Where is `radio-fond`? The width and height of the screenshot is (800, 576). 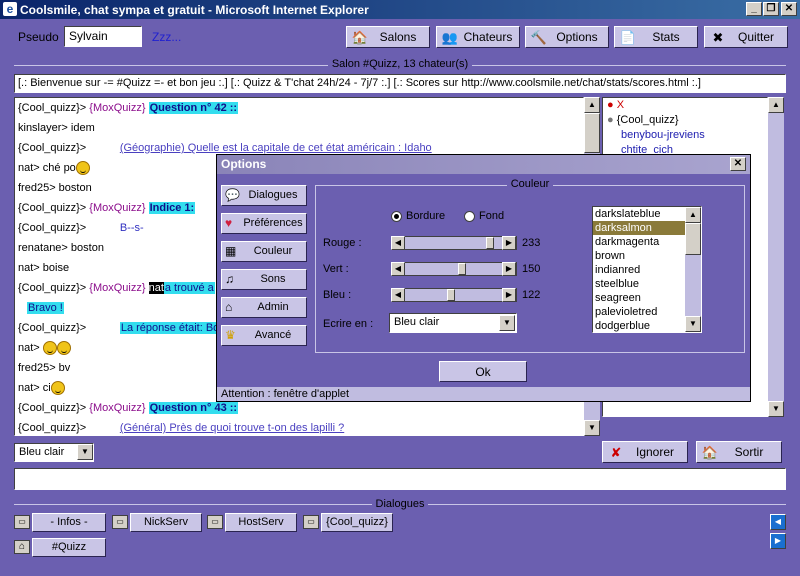
radio-fond is located at coordinates (469, 216).